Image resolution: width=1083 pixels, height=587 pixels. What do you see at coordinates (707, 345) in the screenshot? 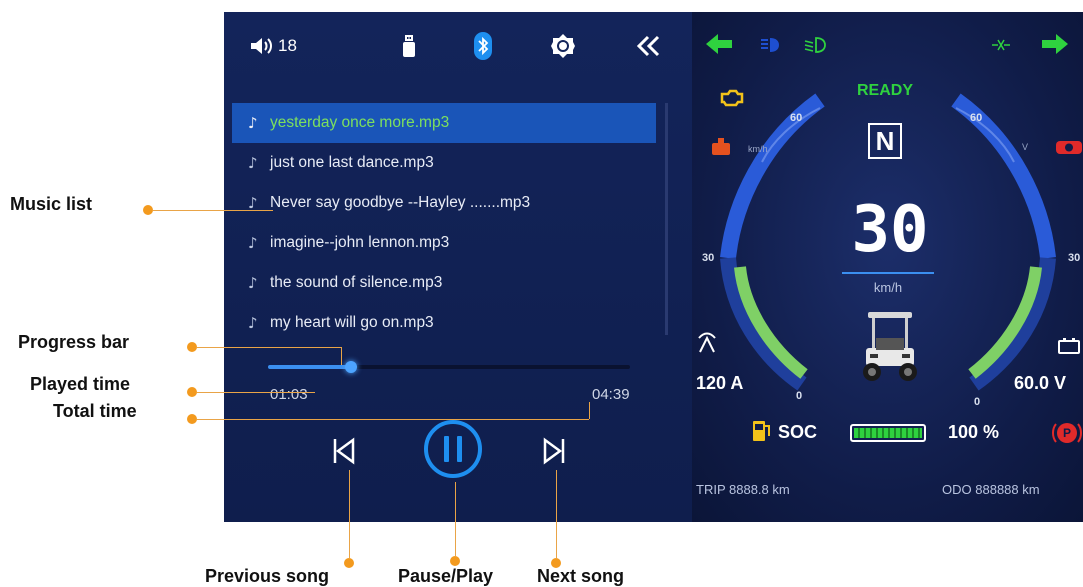
I see `current-icon` at bounding box center [707, 345].